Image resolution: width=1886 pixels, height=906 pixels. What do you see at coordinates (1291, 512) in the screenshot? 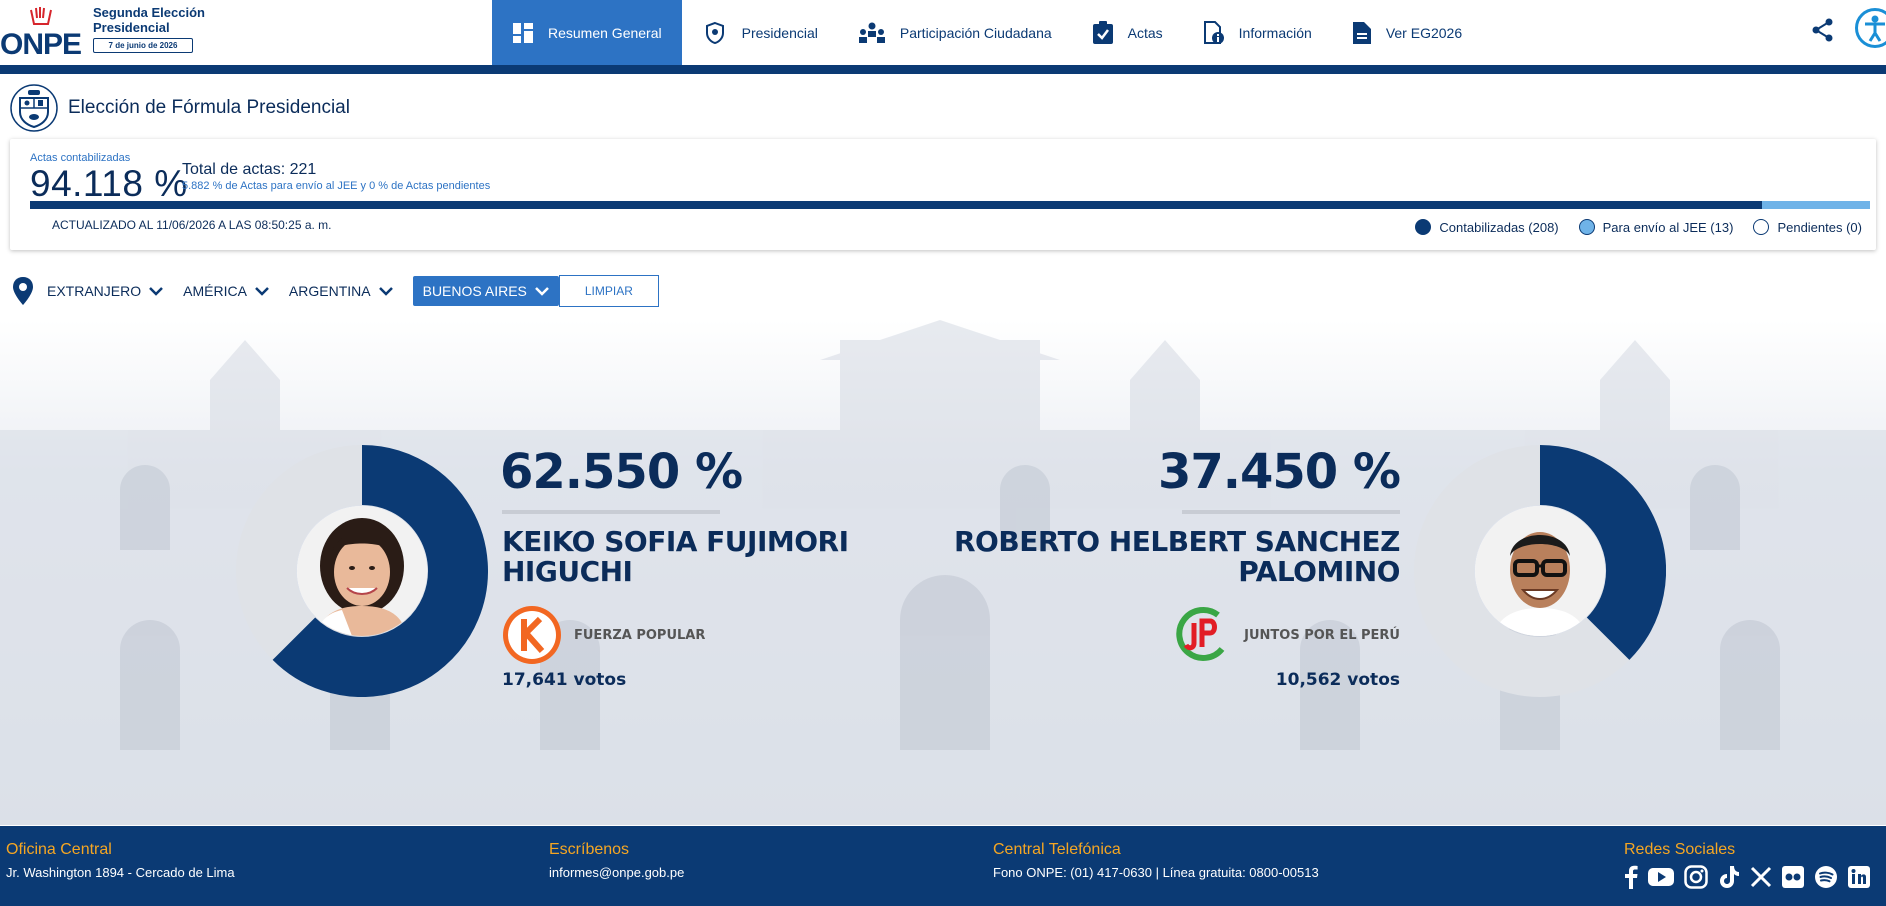
I see `candidate-2-rule` at bounding box center [1291, 512].